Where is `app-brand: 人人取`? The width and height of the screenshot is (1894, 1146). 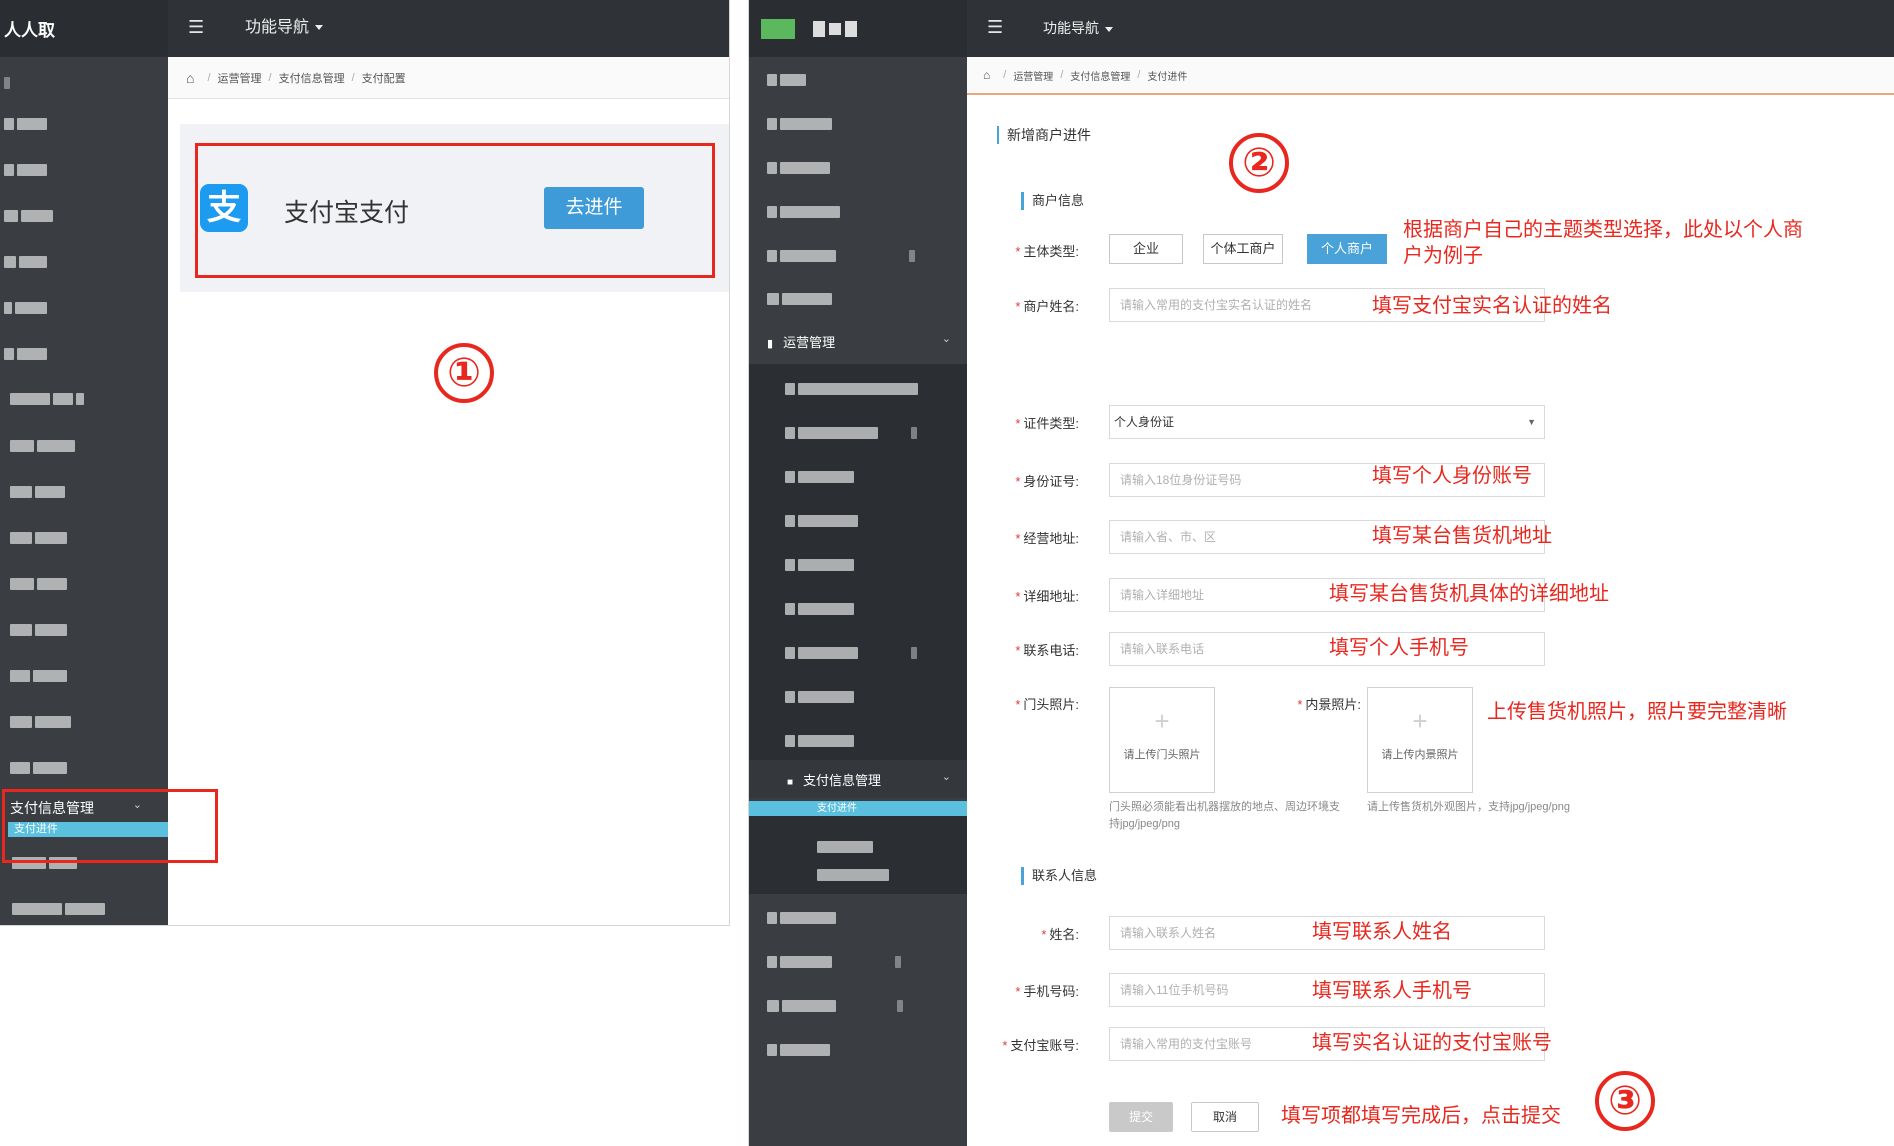
app-brand: 人人取 is located at coordinates (84, 28).